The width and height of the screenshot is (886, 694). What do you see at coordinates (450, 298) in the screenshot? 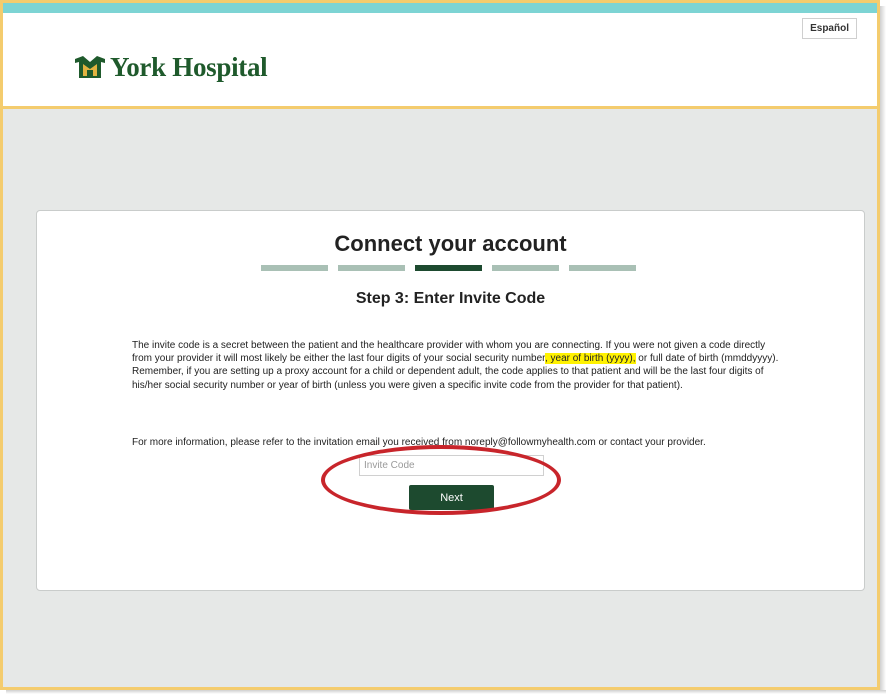
I see `step-subtitle: Step 3: Enter Invite Code` at bounding box center [450, 298].